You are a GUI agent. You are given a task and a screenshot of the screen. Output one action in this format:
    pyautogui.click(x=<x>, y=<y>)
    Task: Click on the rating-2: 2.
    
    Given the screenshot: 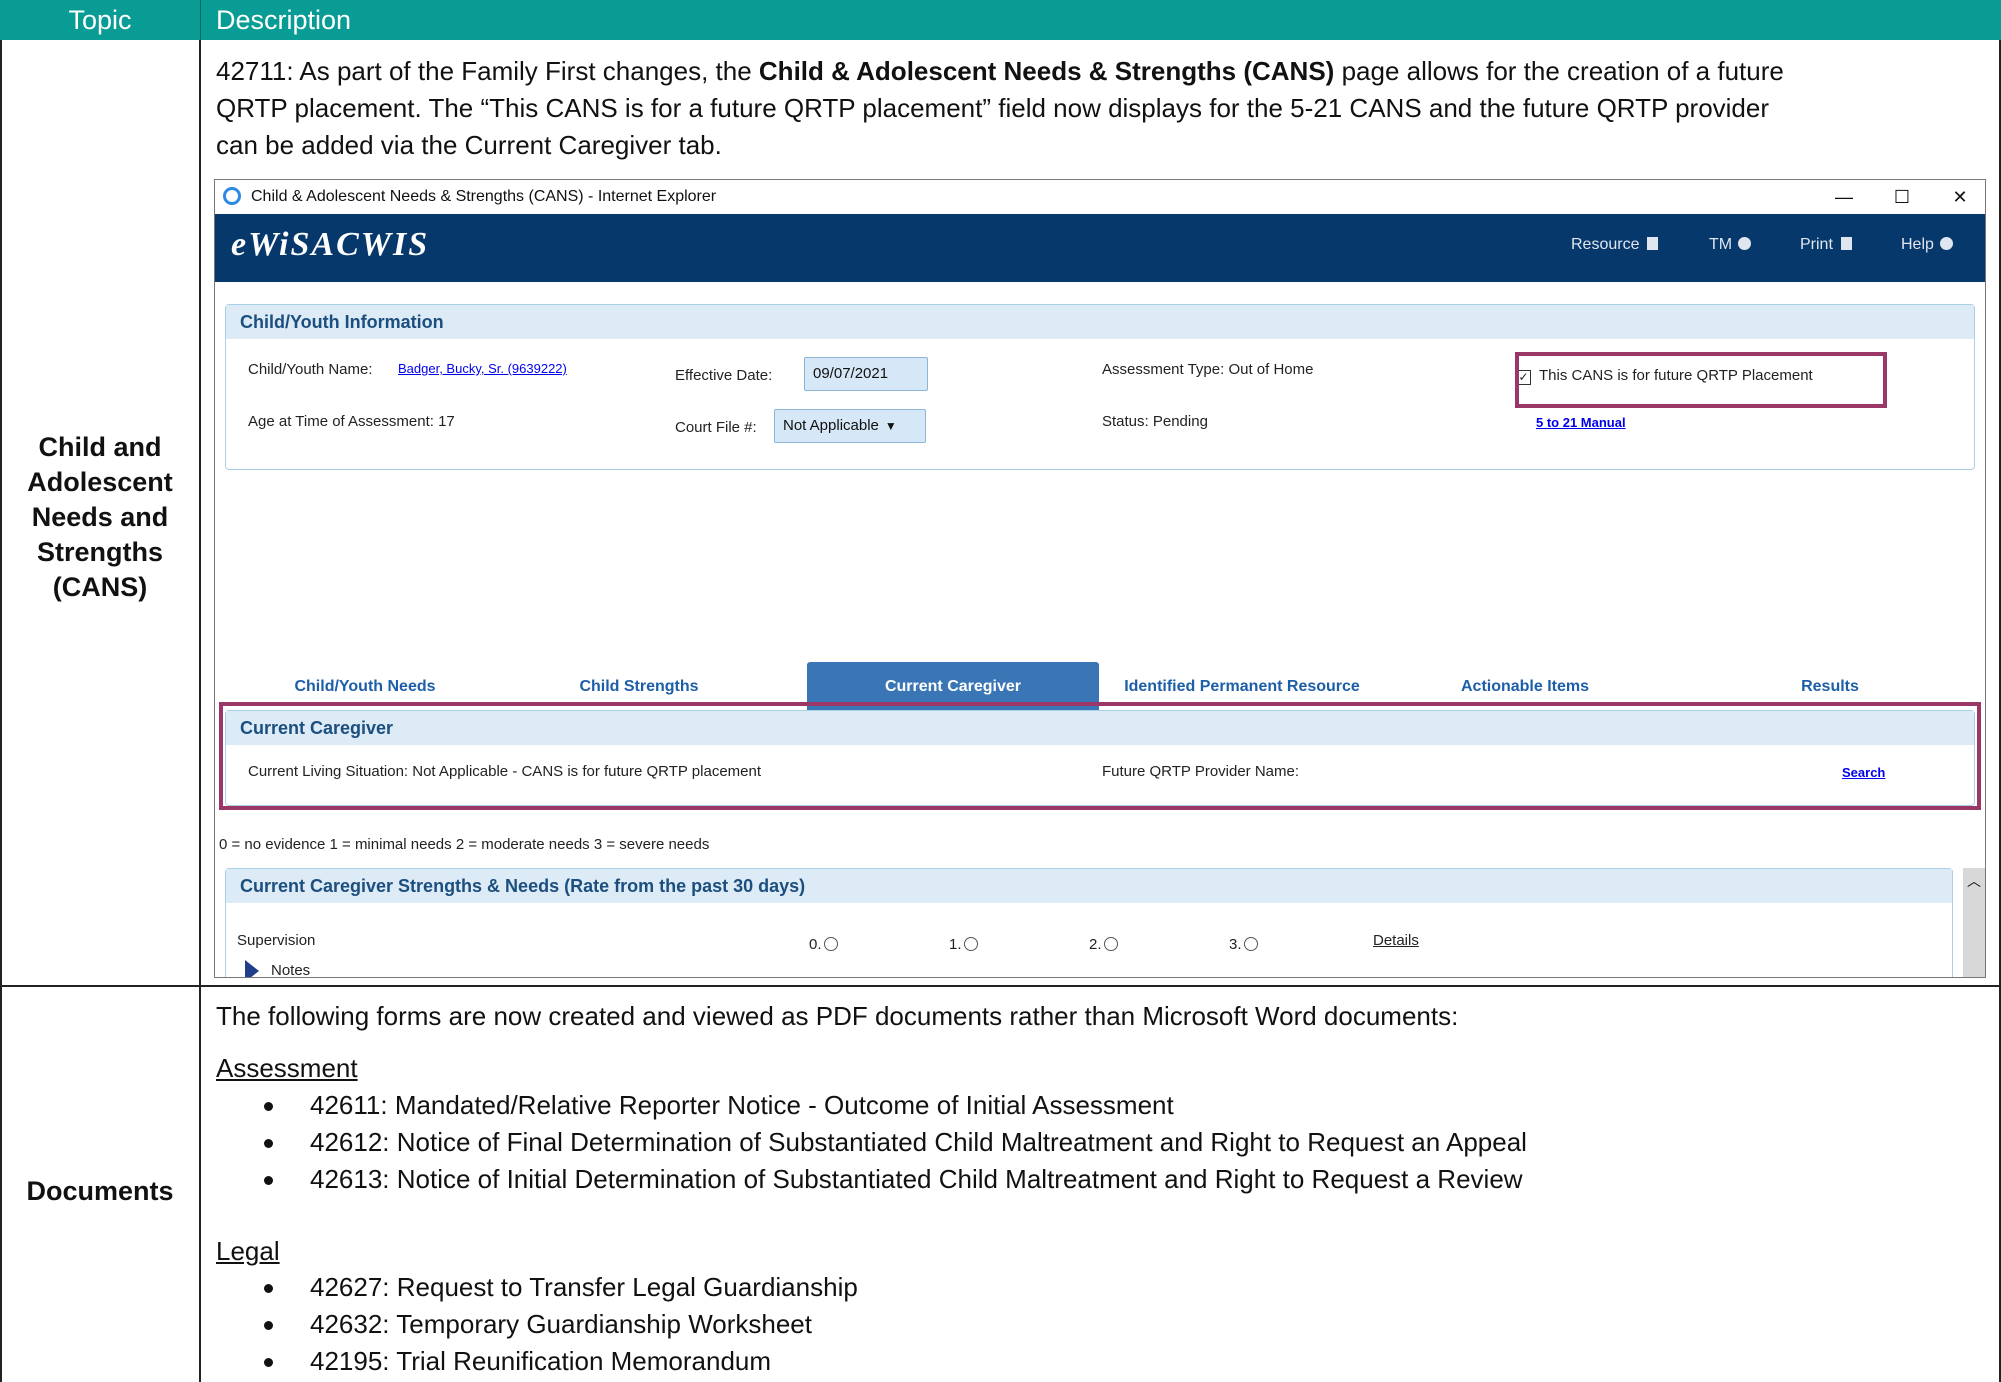 What is the action you would take?
    pyautogui.click(x=1103, y=944)
    